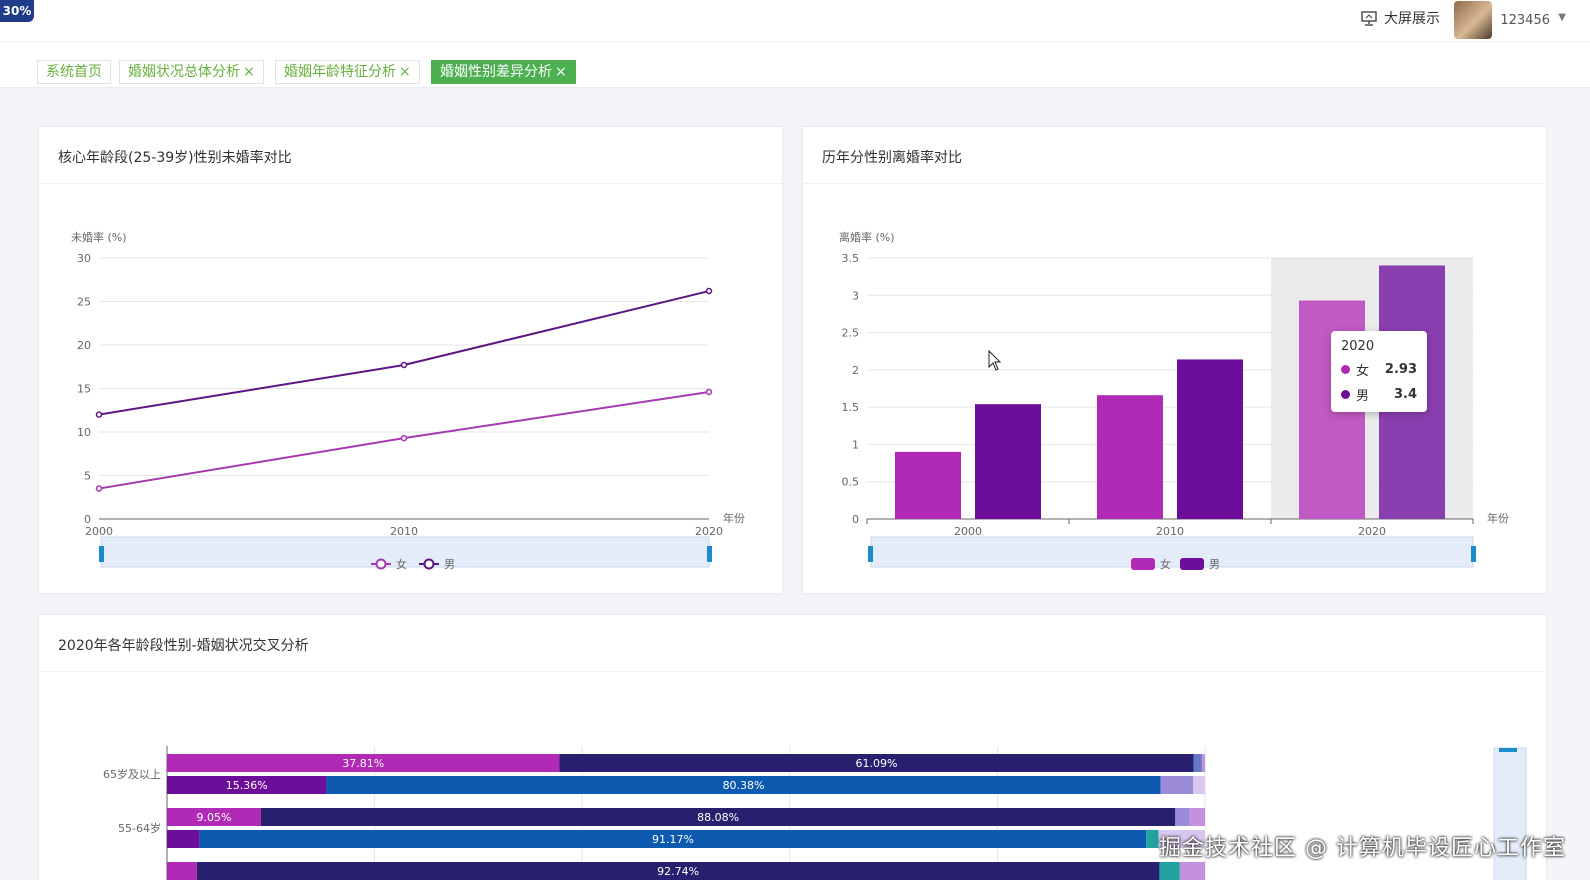  What do you see at coordinates (855, 370) in the screenshot?
I see `y-tick-label: 2` at bounding box center [855, 370].